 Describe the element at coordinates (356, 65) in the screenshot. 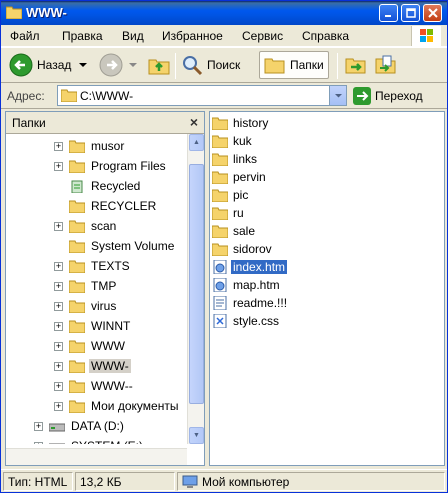

I see `move-to-button` at that location.